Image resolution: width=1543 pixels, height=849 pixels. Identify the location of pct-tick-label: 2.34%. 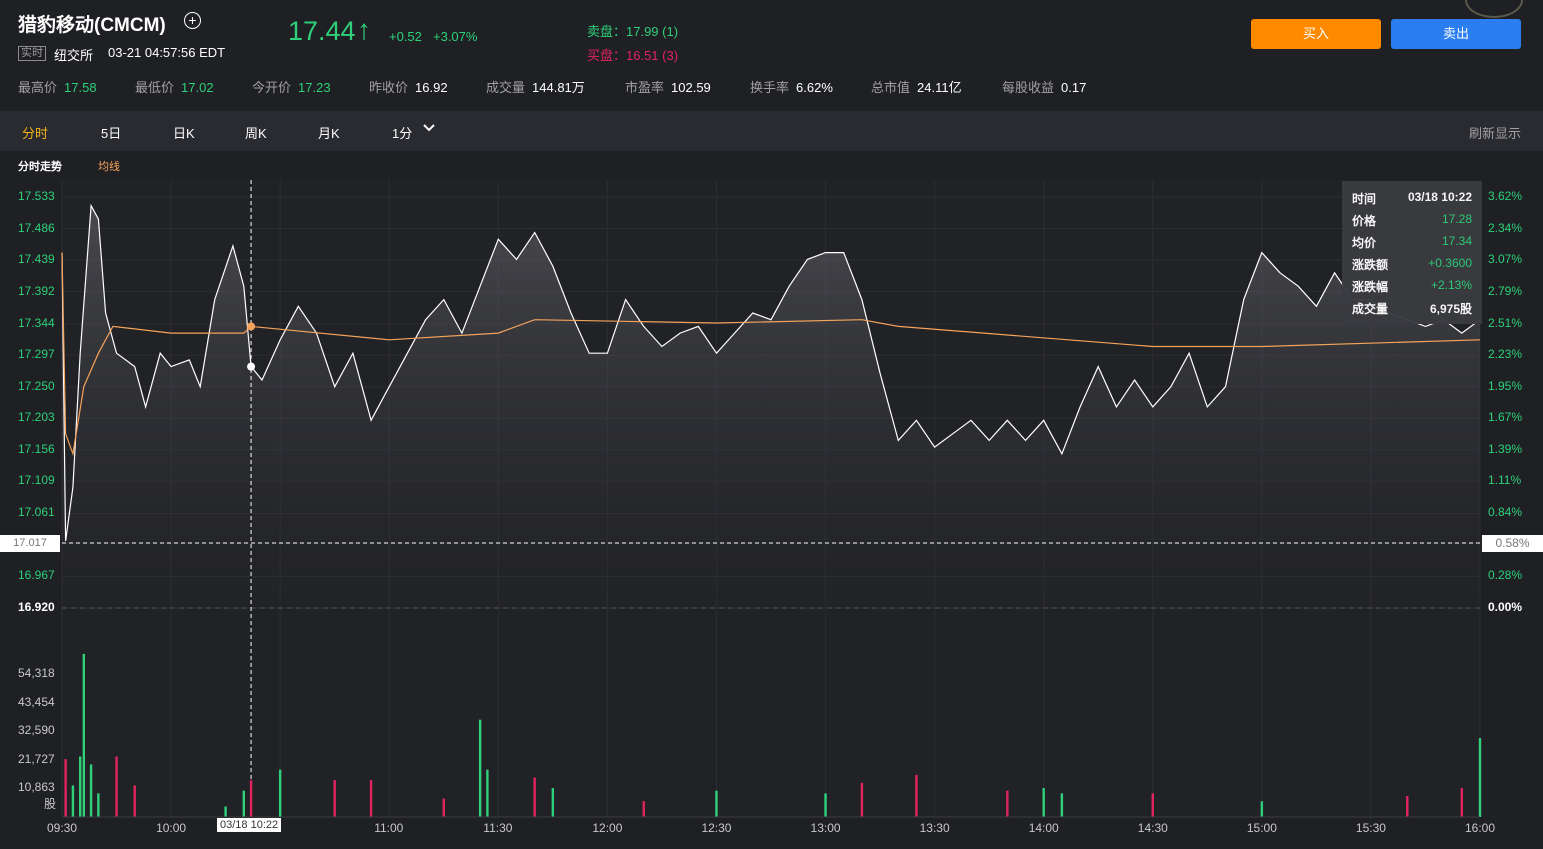
(1505, 227).